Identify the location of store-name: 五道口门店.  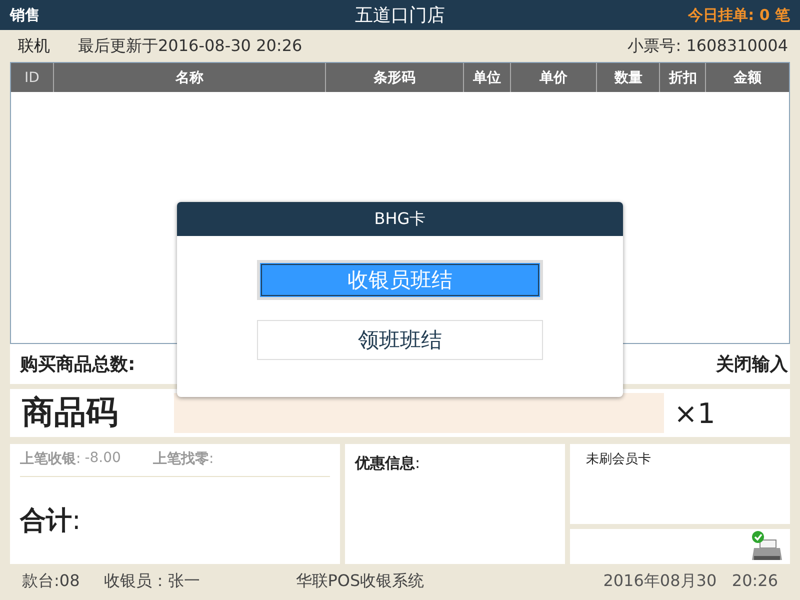
(400, 15).